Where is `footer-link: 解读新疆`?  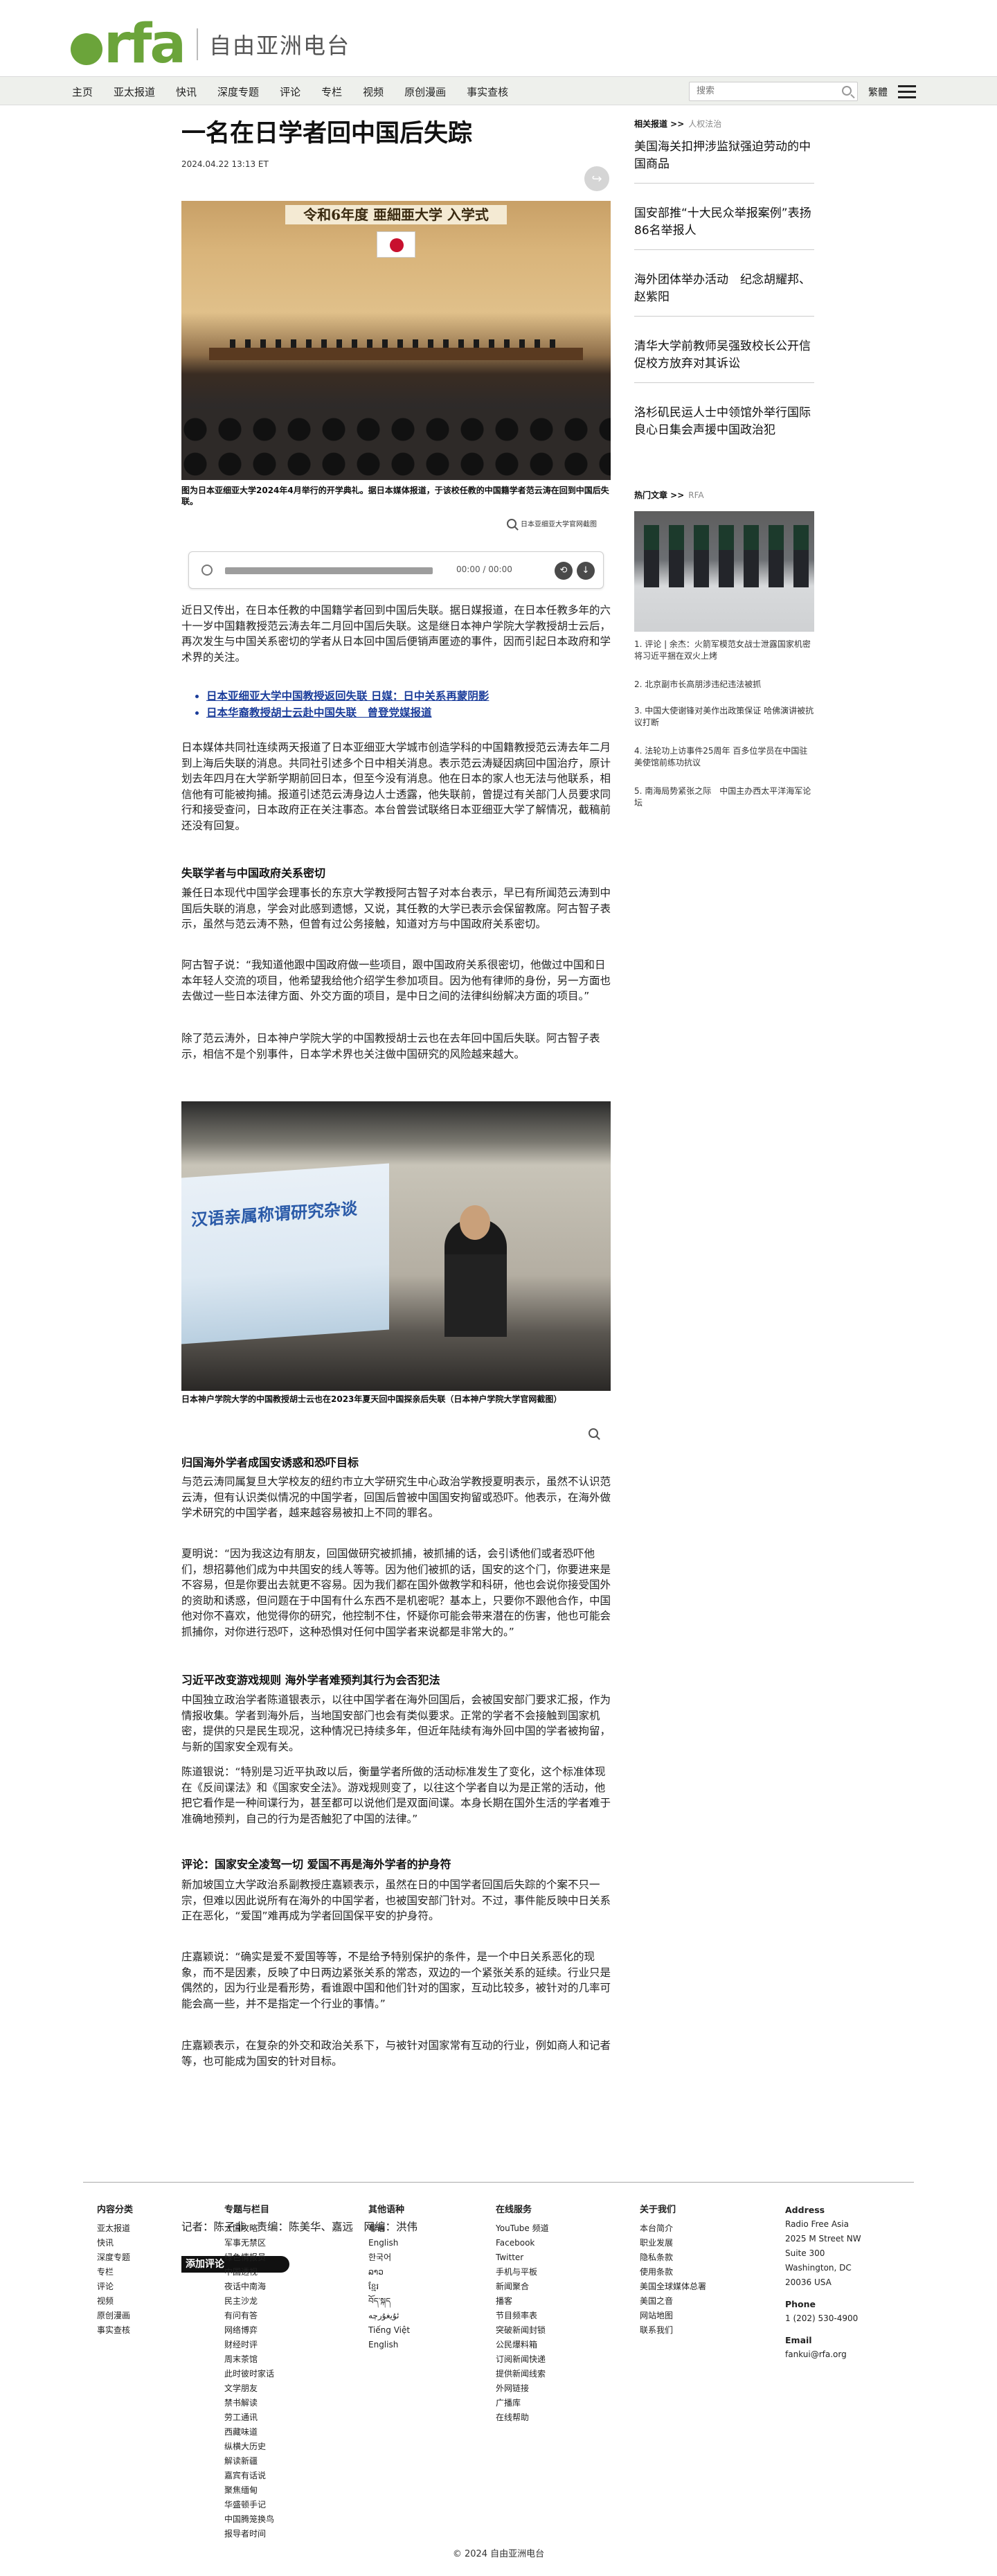
footer-link: 解读新疆 is located at coordinates (249, 2461).